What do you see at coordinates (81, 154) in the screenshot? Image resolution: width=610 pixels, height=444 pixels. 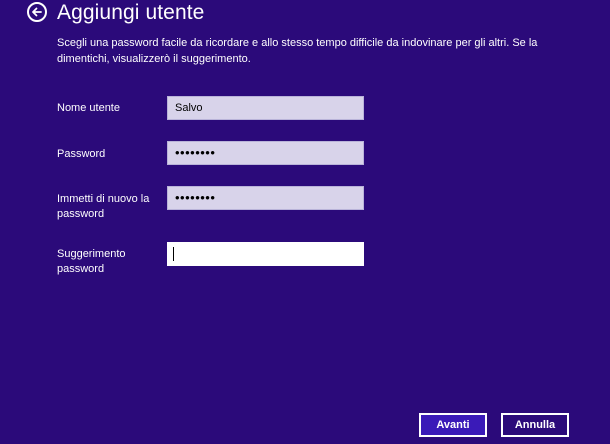 I see `password-label: Password` at bounding box center [81, 154].